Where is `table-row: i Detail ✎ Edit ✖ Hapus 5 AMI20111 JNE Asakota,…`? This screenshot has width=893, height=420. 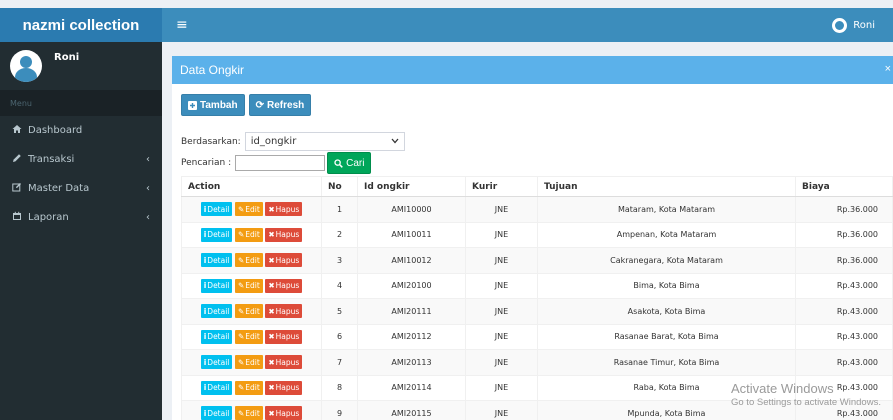 table-row: i Detail ✎ Edit ✖ Hapus 5 AMI20111 JNE Asakota,… is located at coordinates (537, 311).